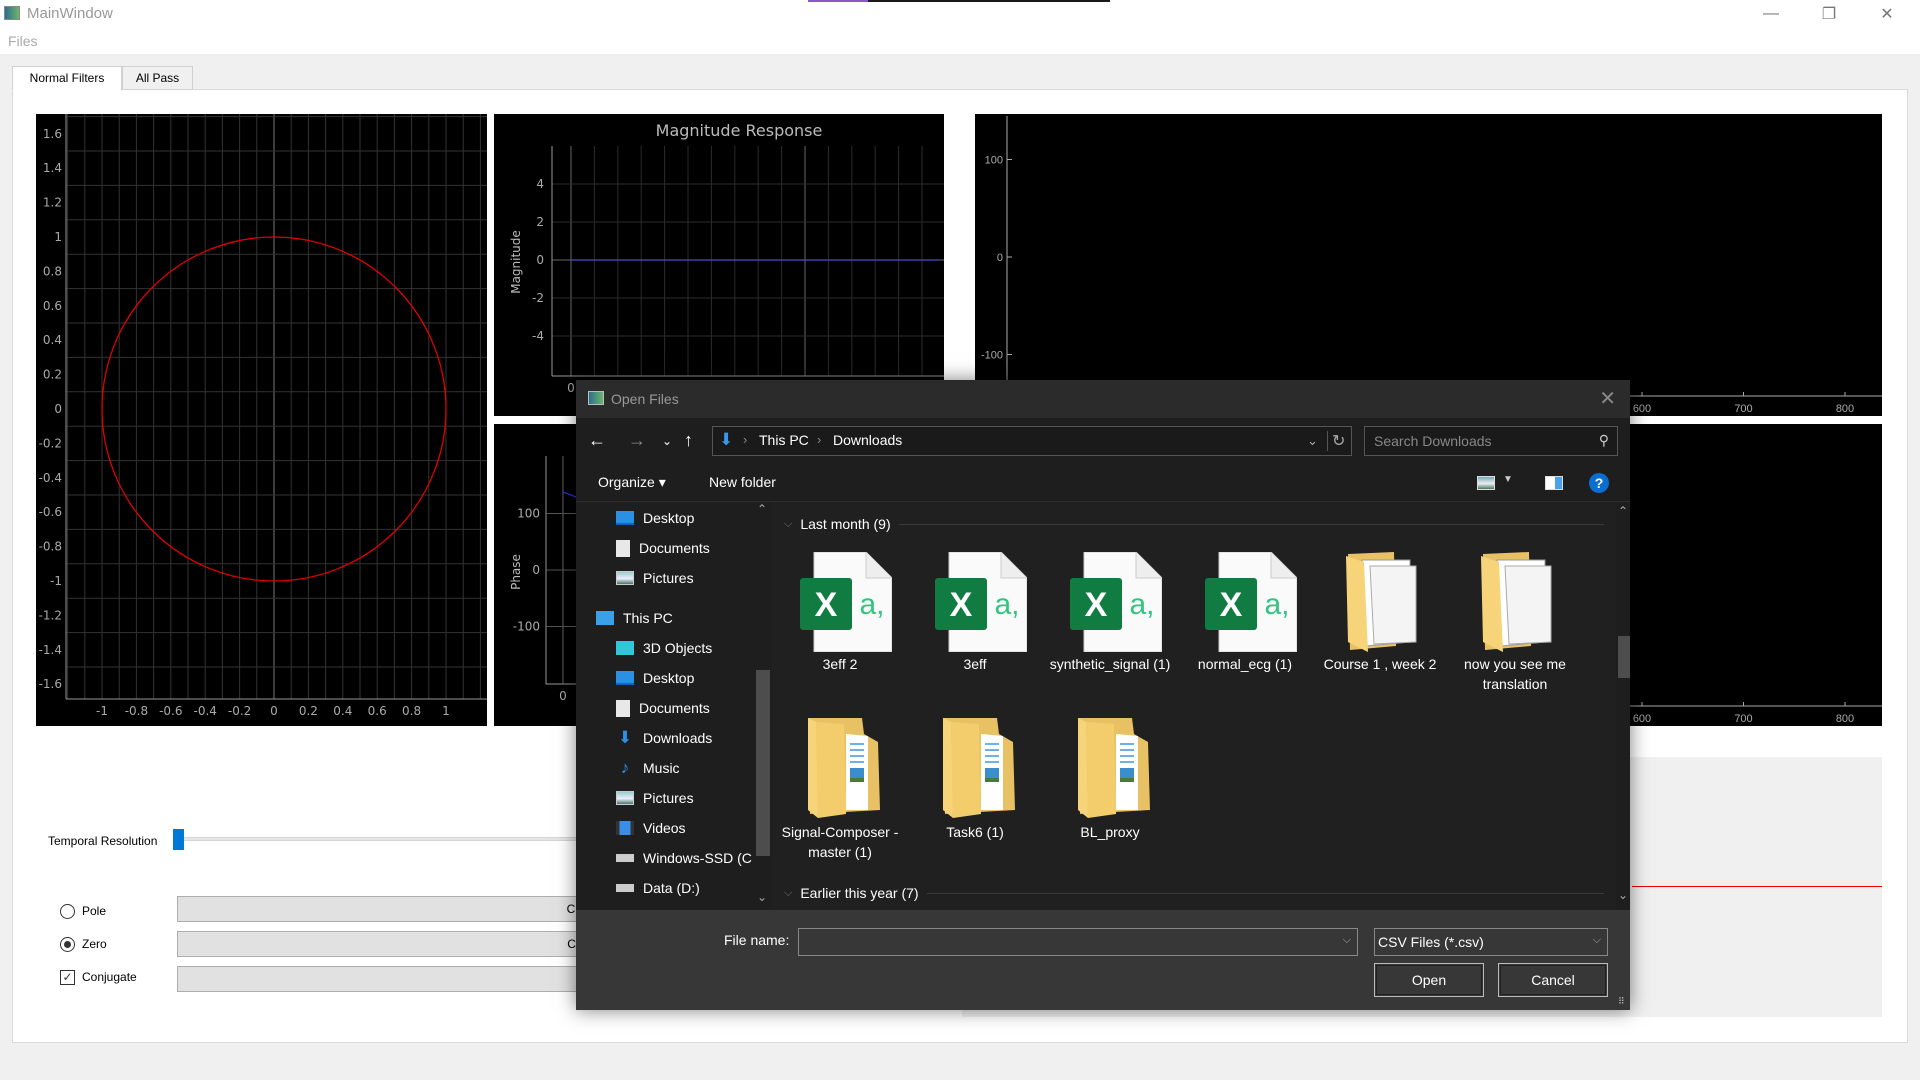  I want to click on preview-pane-icon, so click(1554, 483).